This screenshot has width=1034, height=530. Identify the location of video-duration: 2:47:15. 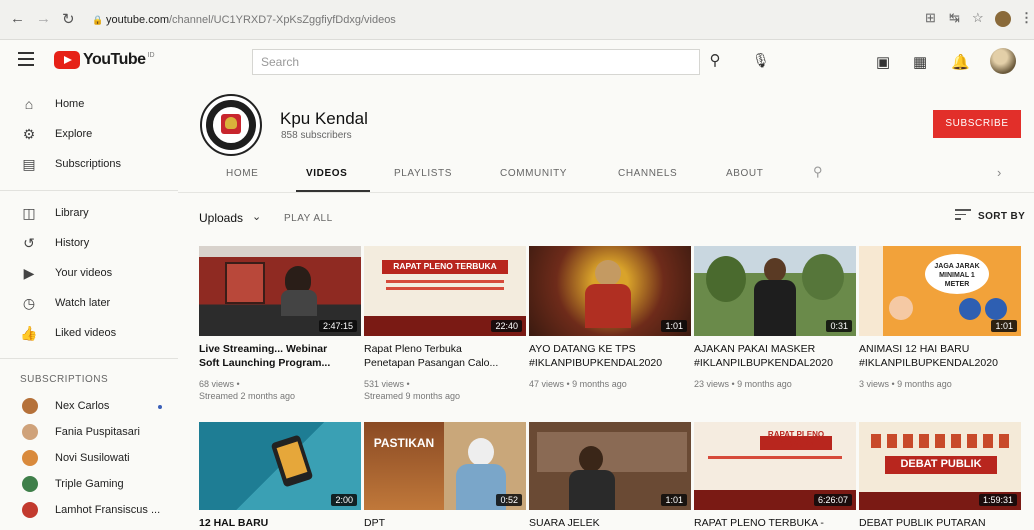
(337, 326).